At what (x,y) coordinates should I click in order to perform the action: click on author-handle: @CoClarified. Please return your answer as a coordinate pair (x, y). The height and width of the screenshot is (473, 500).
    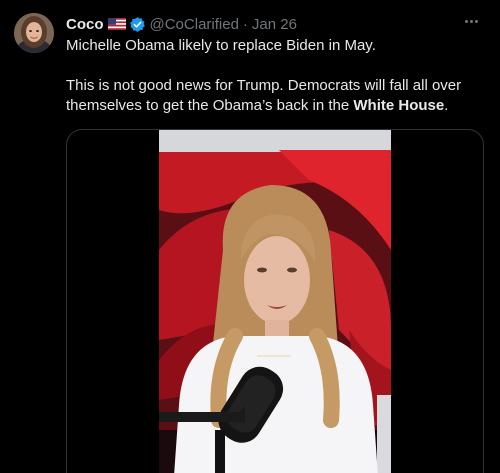
    Looking at the image, I should click on (194, 24).